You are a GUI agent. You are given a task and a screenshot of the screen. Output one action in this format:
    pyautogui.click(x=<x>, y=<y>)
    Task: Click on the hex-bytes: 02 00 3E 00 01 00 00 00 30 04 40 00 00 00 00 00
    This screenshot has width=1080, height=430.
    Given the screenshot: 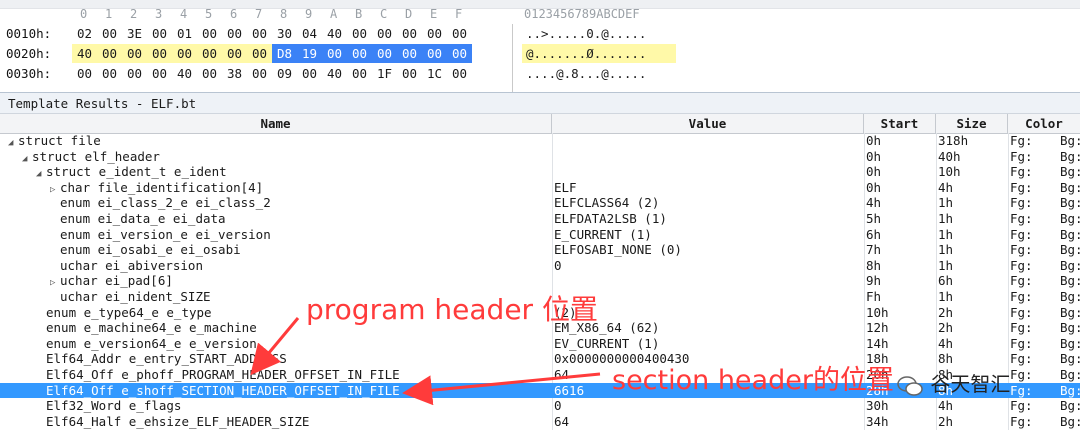 What is the action you would take?
    pyautogui.click(x=272, y=33)
    